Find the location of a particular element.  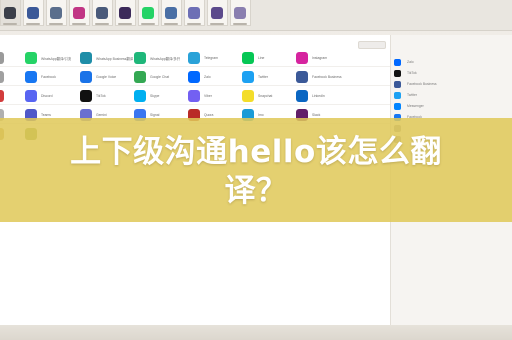

sidebar-item: Messenger is located at coordinates (451, 106).